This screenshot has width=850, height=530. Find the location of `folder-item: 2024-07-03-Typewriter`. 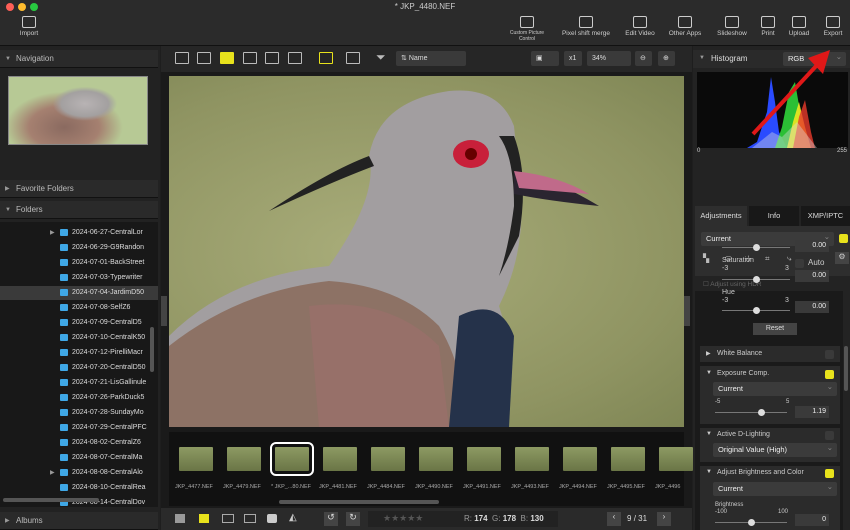

folder-item: 2024-07-03-Typewriter is located at coordinates (109, 278).